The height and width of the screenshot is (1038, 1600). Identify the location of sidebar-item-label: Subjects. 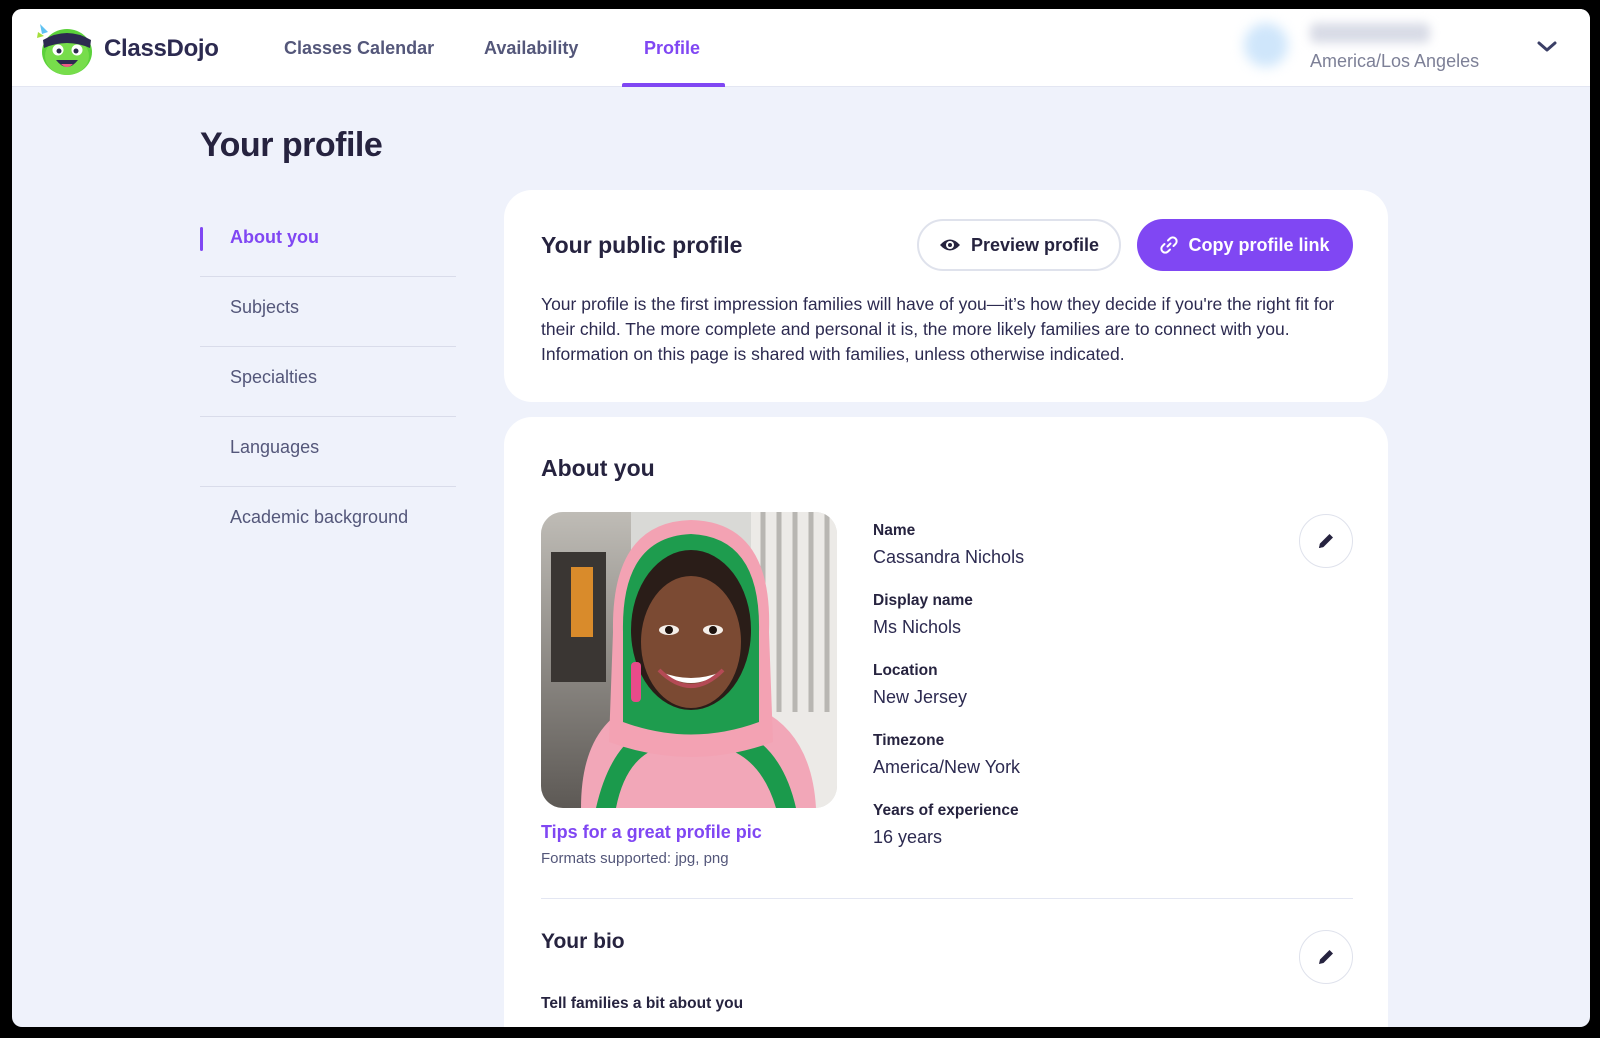
(265, 307).